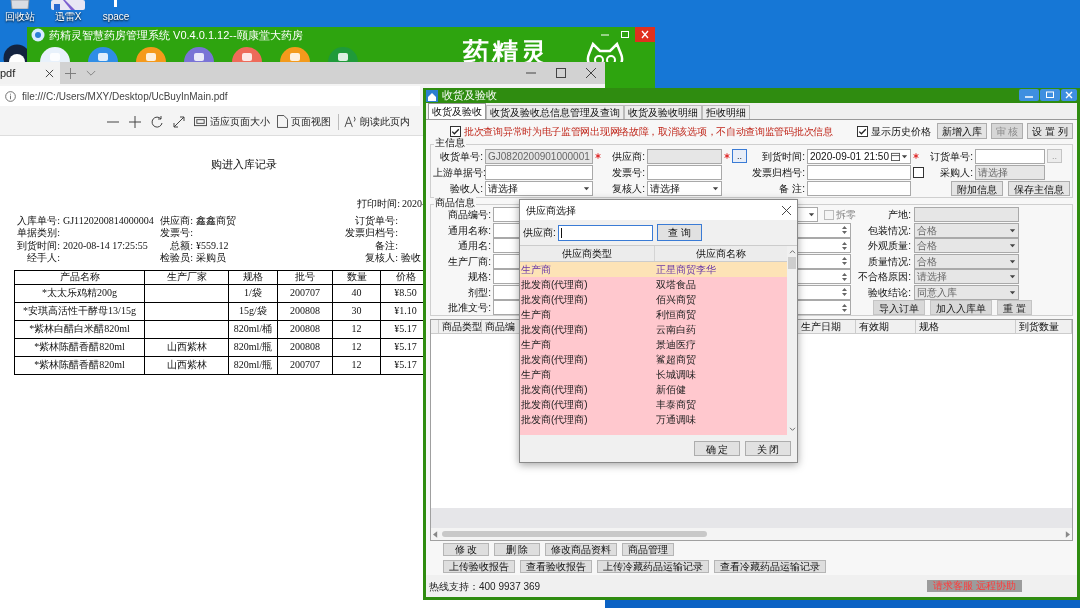  I want to click on file-icon, so click(116, 4).